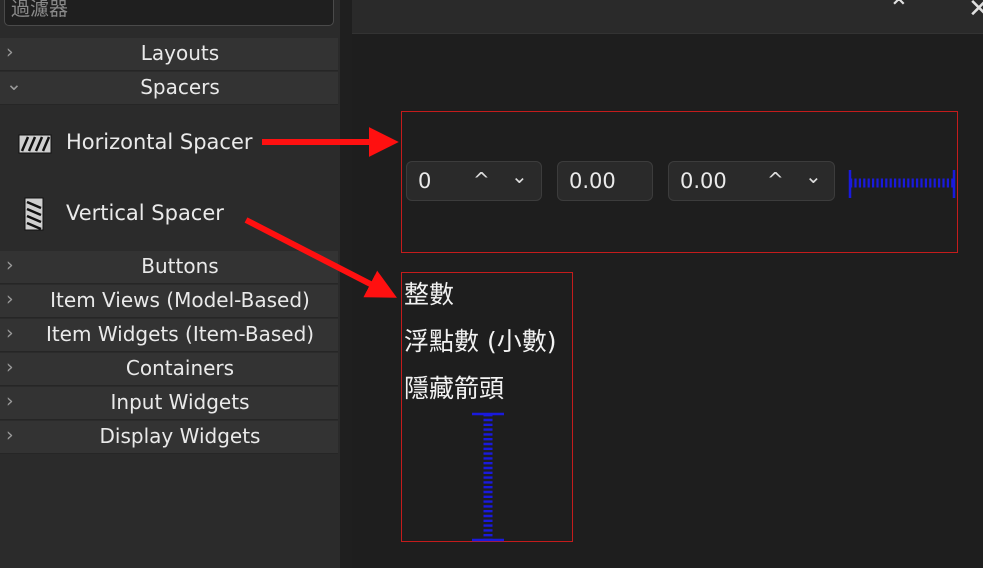 This screenshot has height=568, width=983. What do you see at coordinates (180, 87) in the screenshot?
I see `category-label: Spacers` at bounding box center [180, 87].